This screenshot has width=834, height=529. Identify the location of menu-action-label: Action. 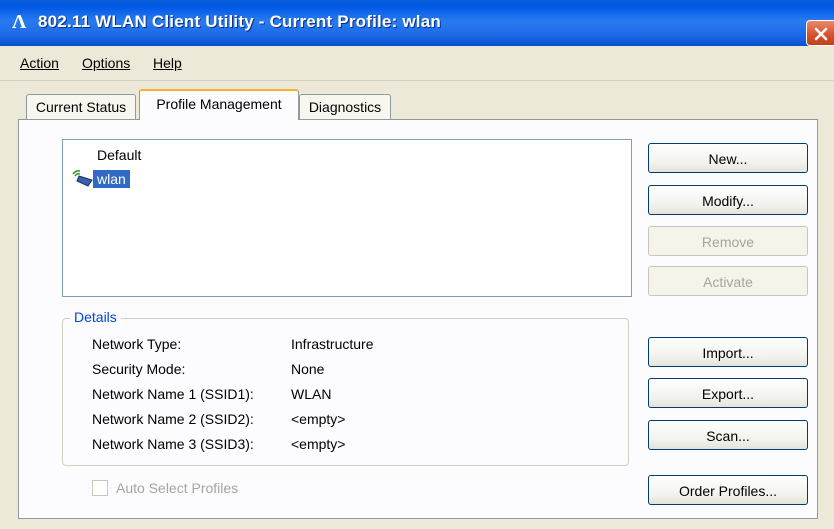
(39, 63).